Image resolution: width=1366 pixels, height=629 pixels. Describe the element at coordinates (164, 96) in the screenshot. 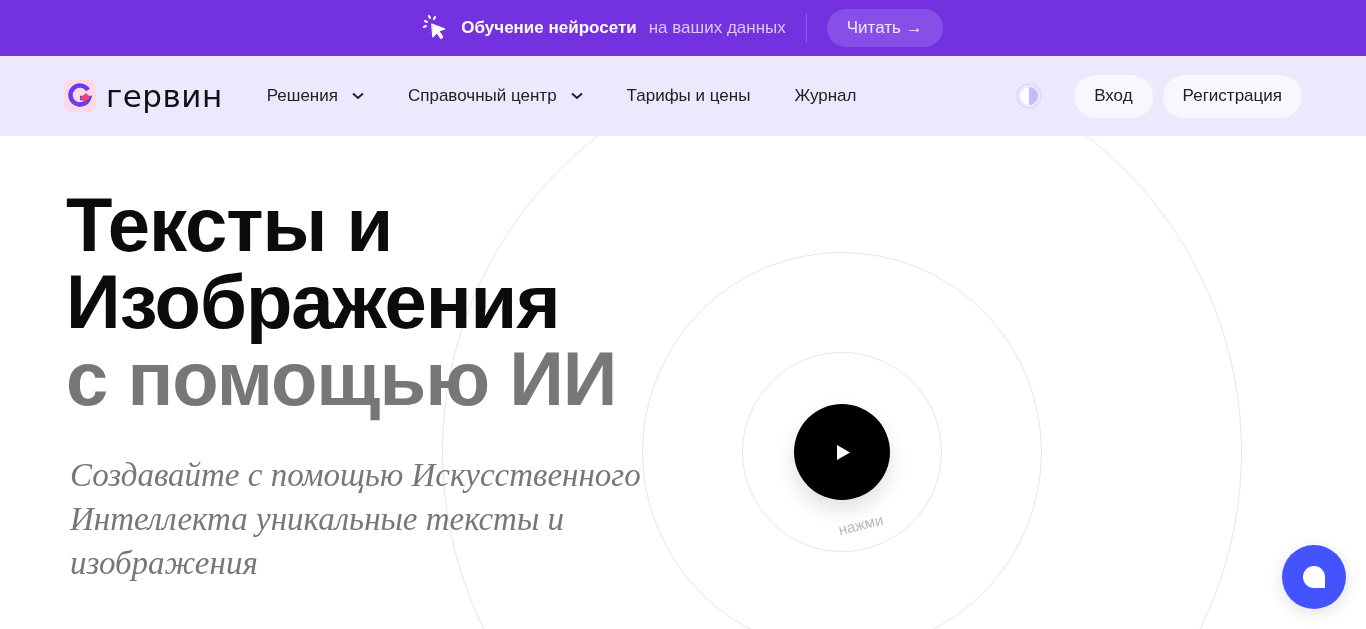

I see `logo-text: гервин` at that location.